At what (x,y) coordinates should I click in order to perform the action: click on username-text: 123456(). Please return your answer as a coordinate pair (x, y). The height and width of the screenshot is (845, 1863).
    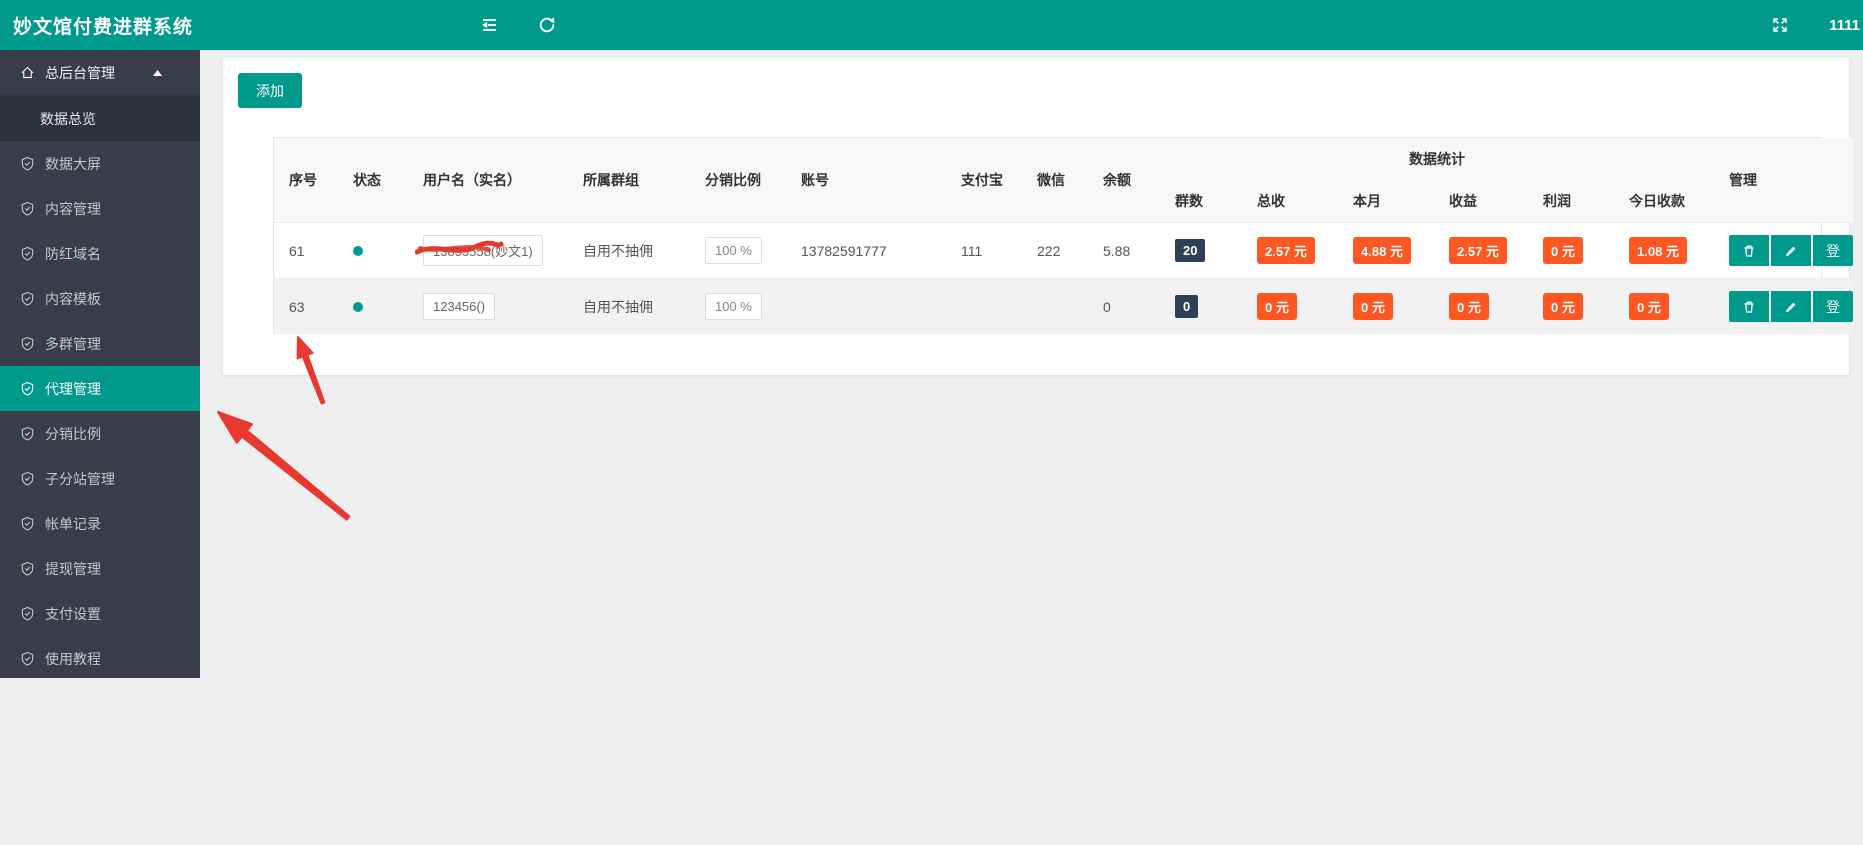
    Looking at the image, I should click on (459, 306).